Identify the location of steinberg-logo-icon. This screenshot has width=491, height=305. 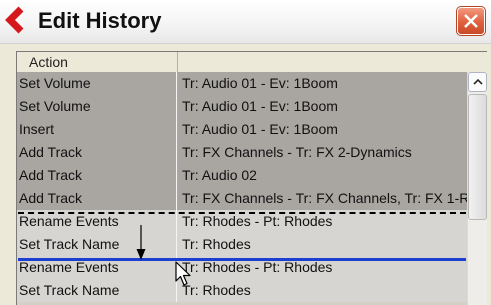
(14, 20).